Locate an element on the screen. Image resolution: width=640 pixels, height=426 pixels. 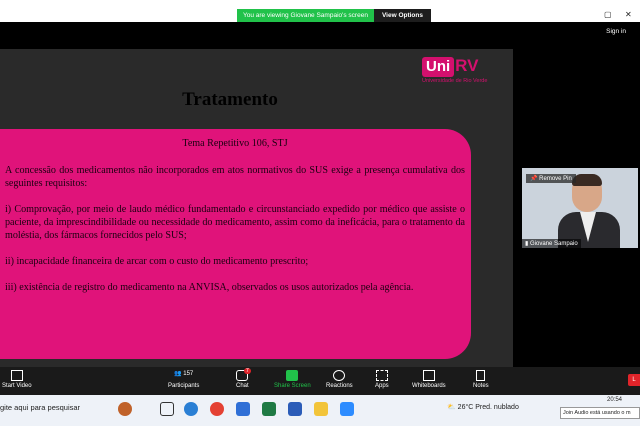
reactions-button: Reactions is located at coordinates (339, 379).